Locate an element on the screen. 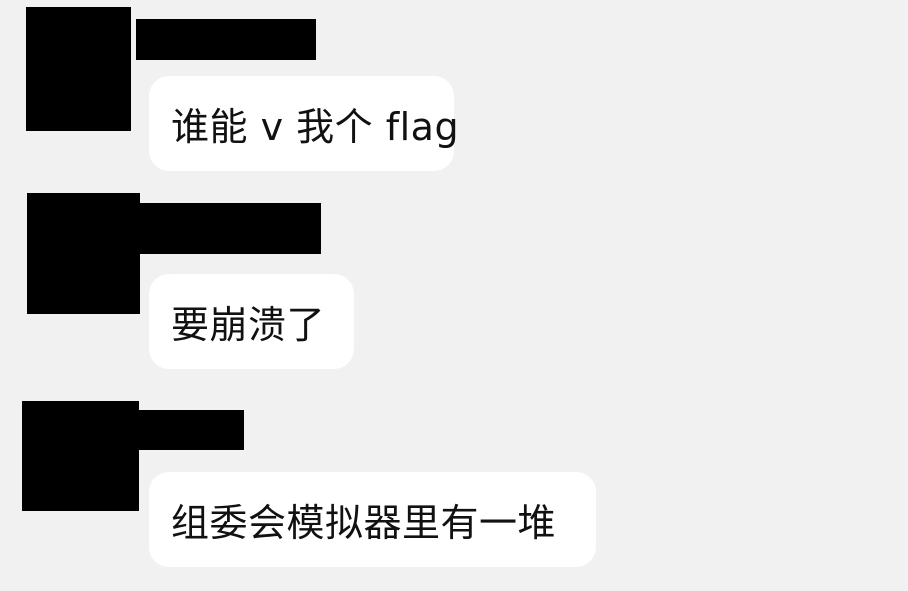 The height and width of the screenshot is (591, 908). message-text: 谁能 v 我个 flag is located at coordinates (315, 127).